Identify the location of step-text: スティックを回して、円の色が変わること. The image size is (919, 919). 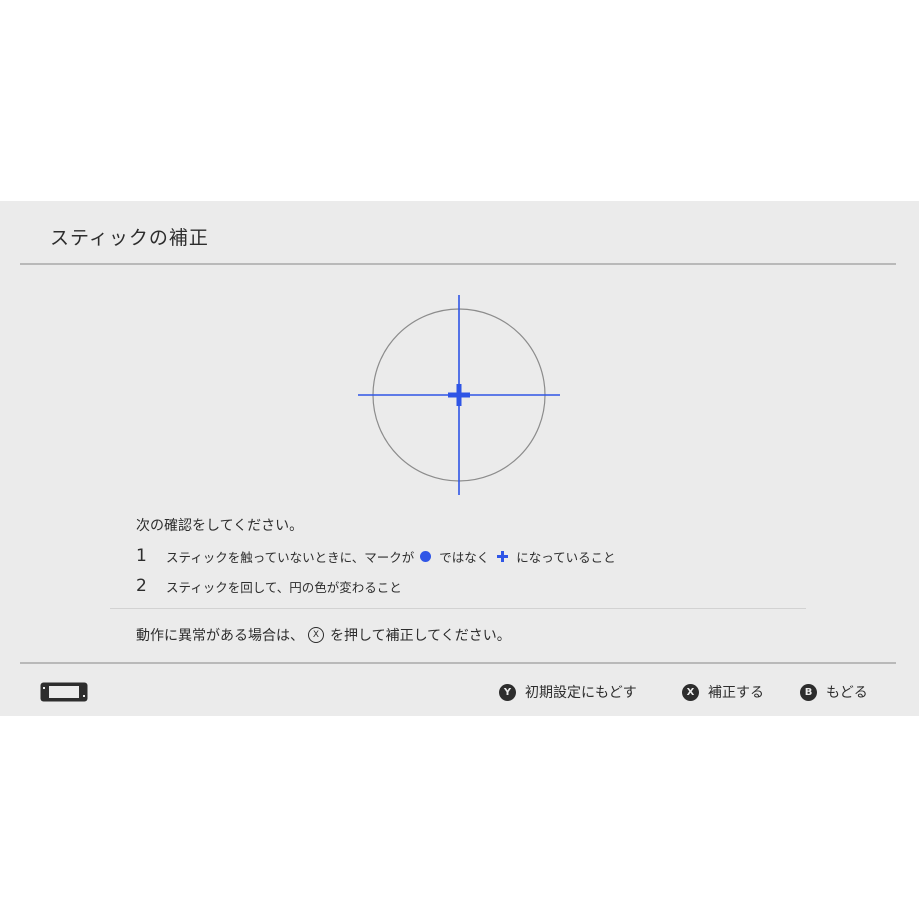
(284, 587).